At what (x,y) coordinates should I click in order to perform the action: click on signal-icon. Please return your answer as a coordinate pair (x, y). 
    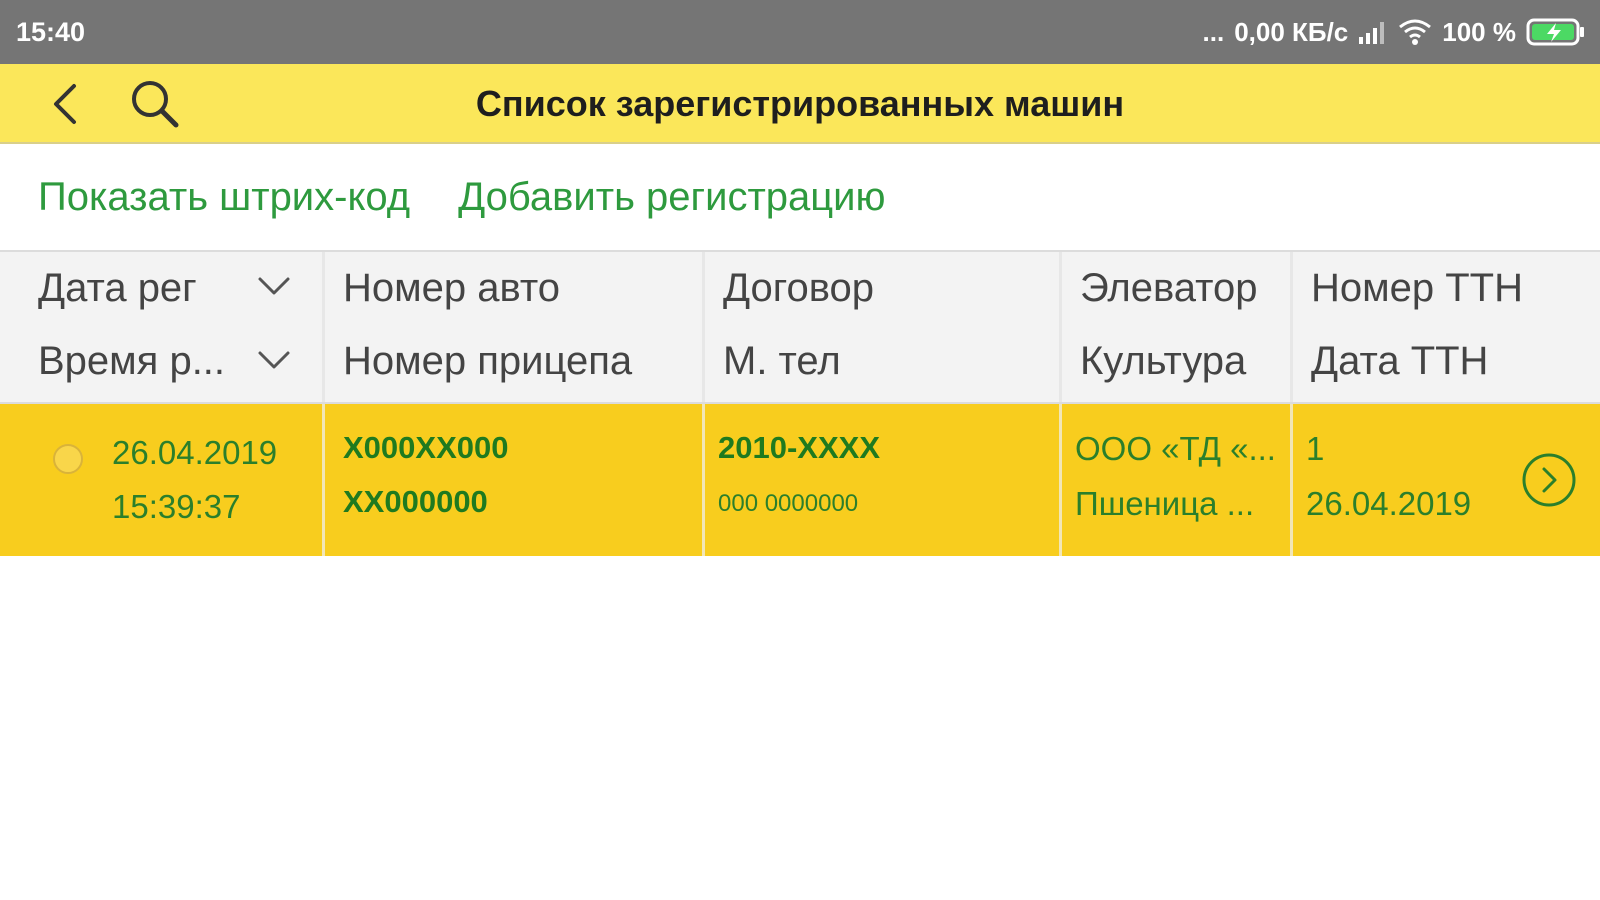
    Looking at the image, I should click on (1373, 32).